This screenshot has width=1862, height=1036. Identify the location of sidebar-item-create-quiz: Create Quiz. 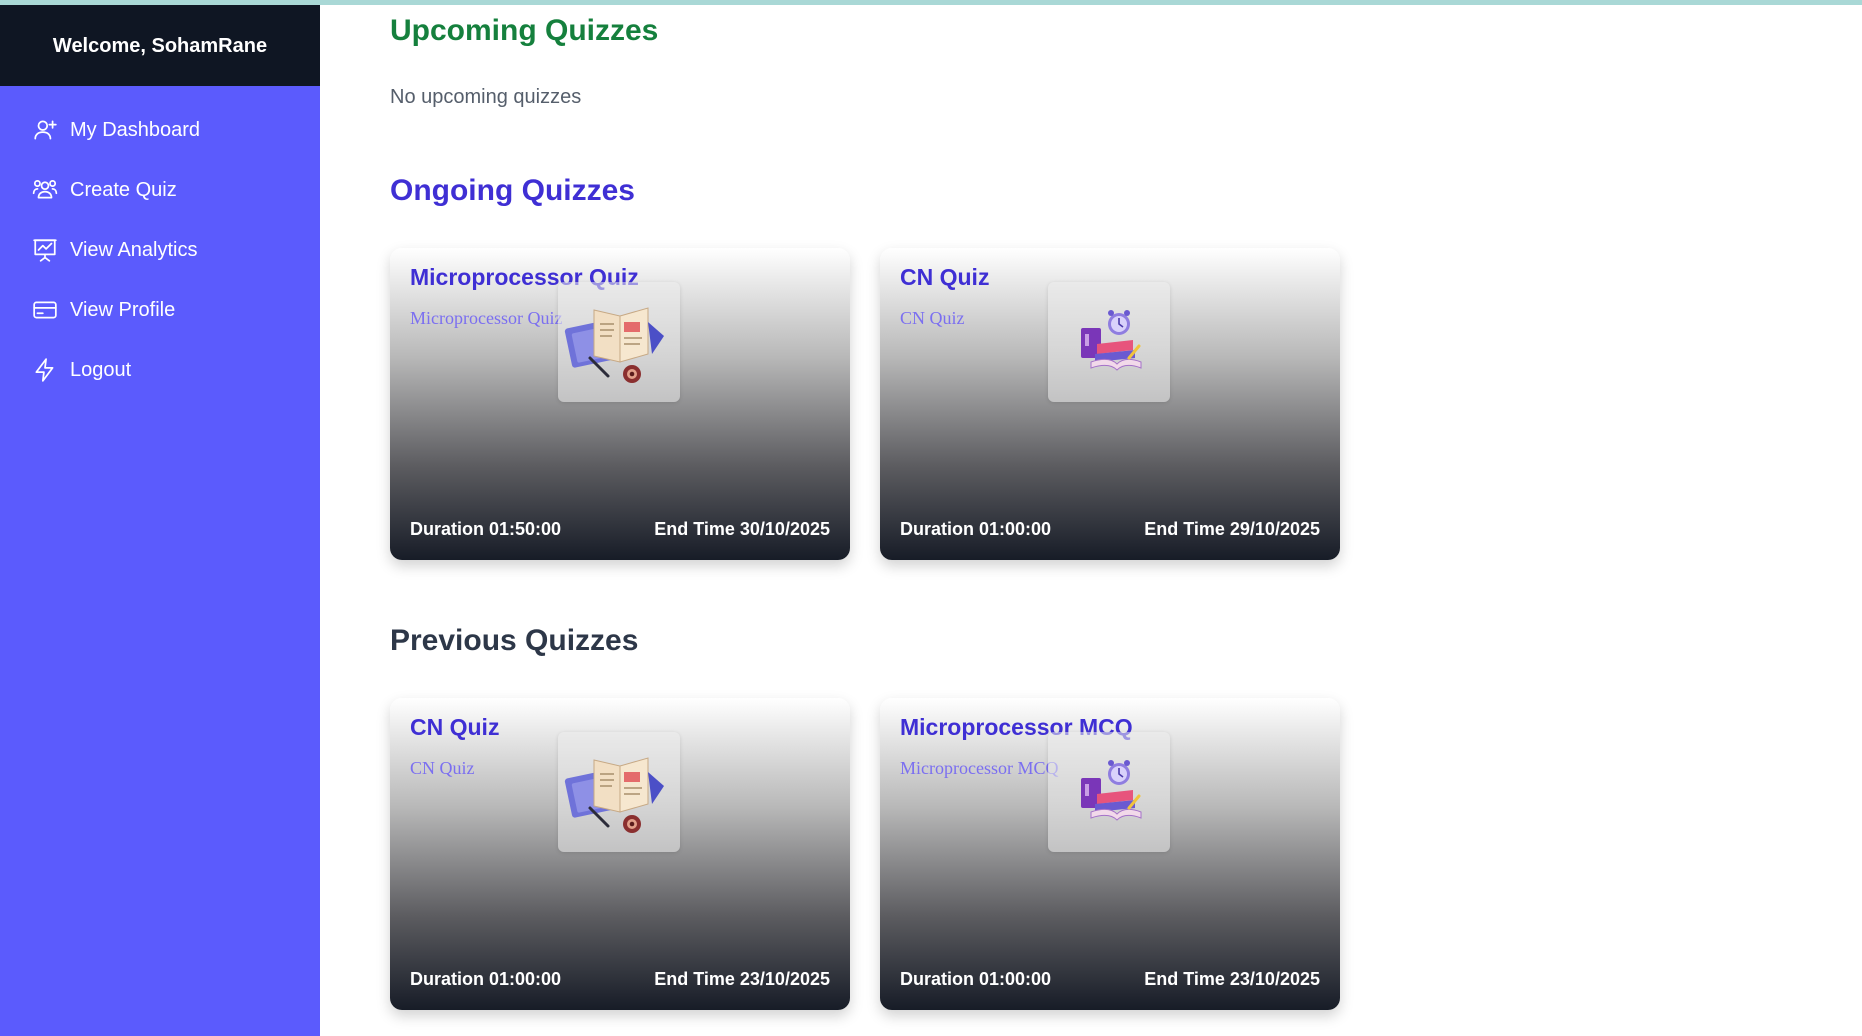
(160, 190).